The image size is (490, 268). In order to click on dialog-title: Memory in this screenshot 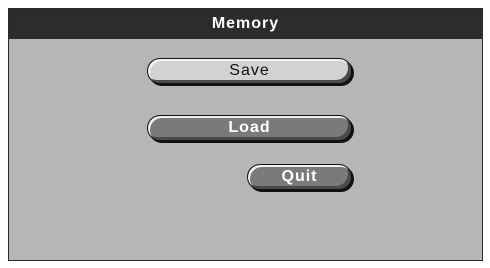, I will do `click(245, 24)`.